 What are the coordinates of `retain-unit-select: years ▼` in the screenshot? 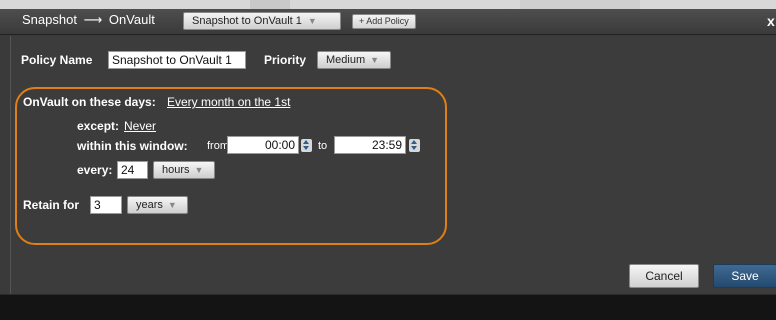 It's located at (157, 205).